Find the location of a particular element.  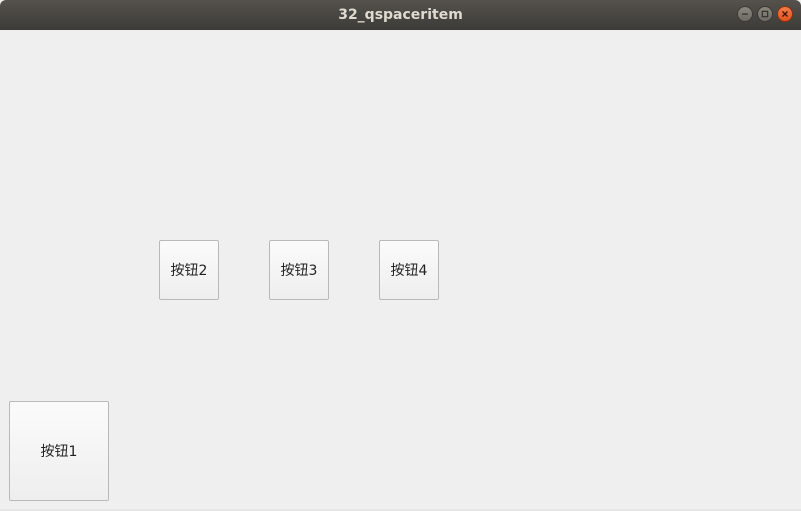

minimize-icon is located at coordinates (745, 14).